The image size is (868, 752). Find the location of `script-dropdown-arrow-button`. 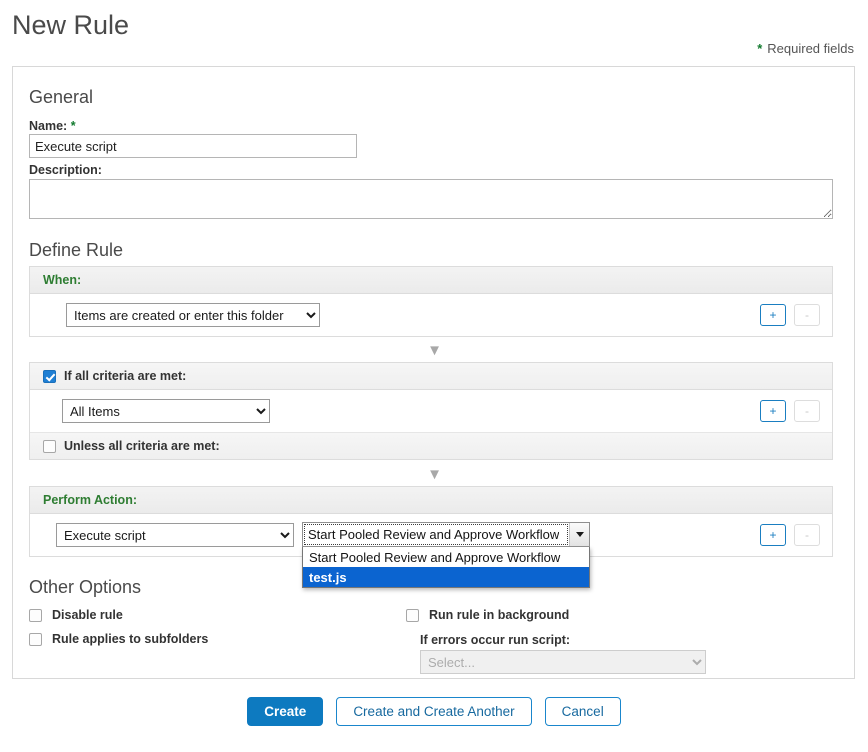

script-dropdown-arrow-button is located at coordinates (579, 534).